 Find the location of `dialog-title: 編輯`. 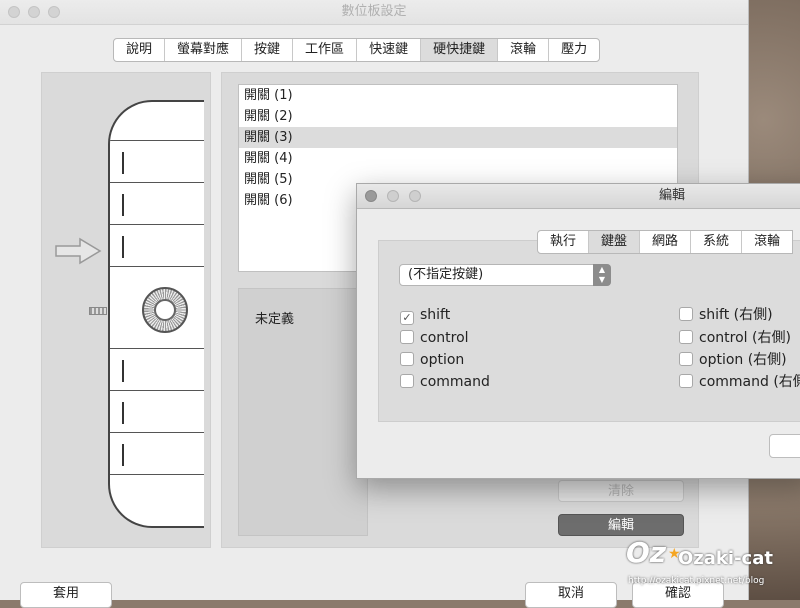

dialog-title: 編輯 is located at coordinates (672, 195).